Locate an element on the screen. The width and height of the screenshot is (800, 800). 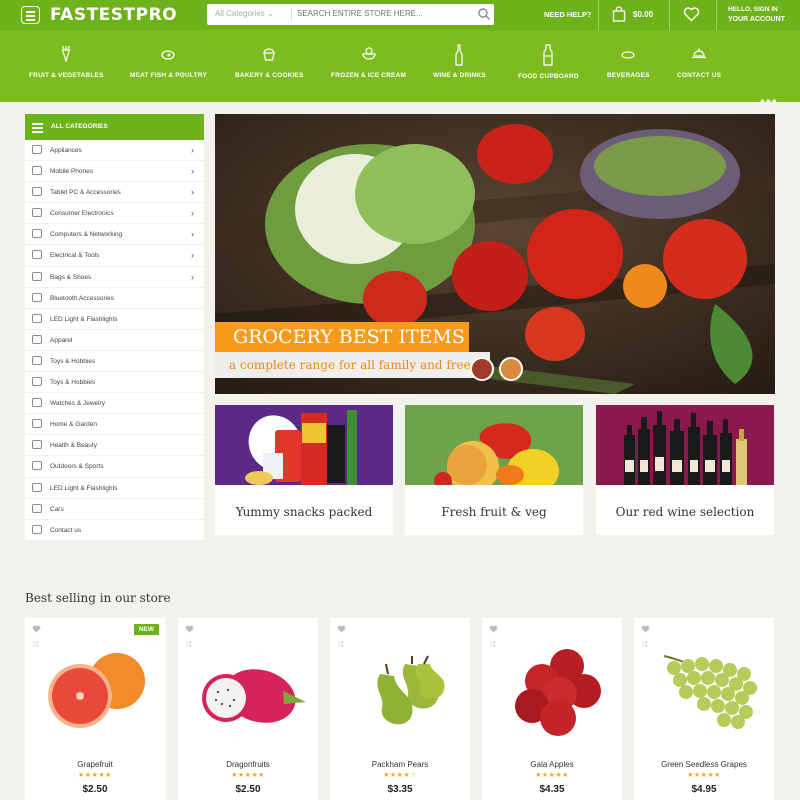
nav-item-frozen-ice-cream: FROZEN & ICE CREAM is located at coordinates (368, 61).